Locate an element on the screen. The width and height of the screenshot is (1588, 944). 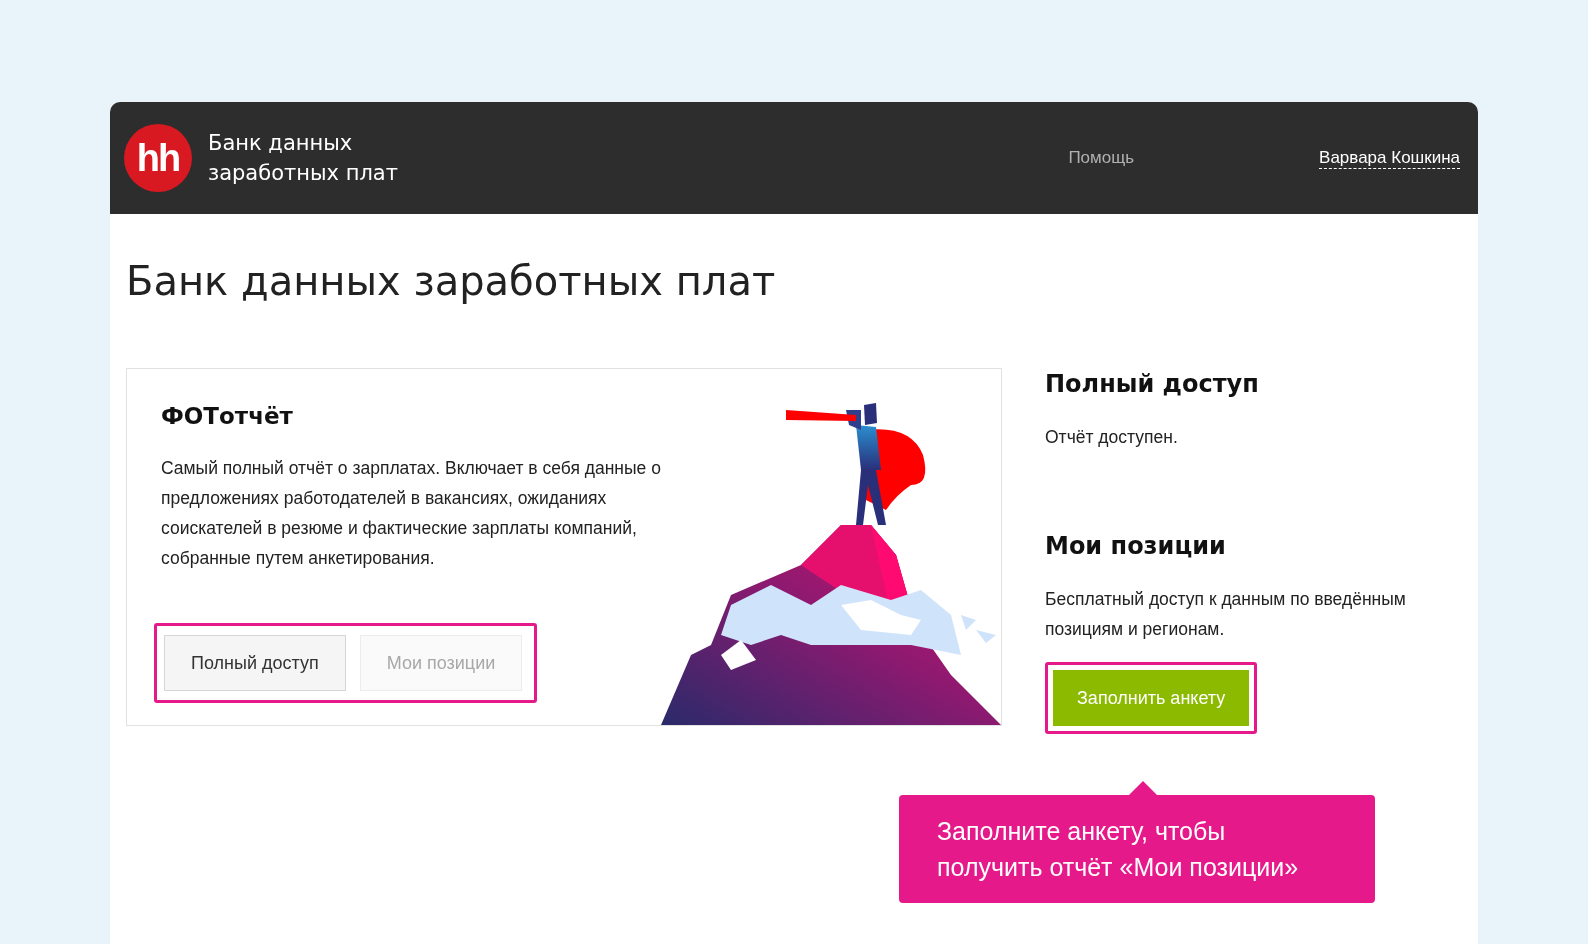
help-link: Помощь is located at coordinates (1101, 158).